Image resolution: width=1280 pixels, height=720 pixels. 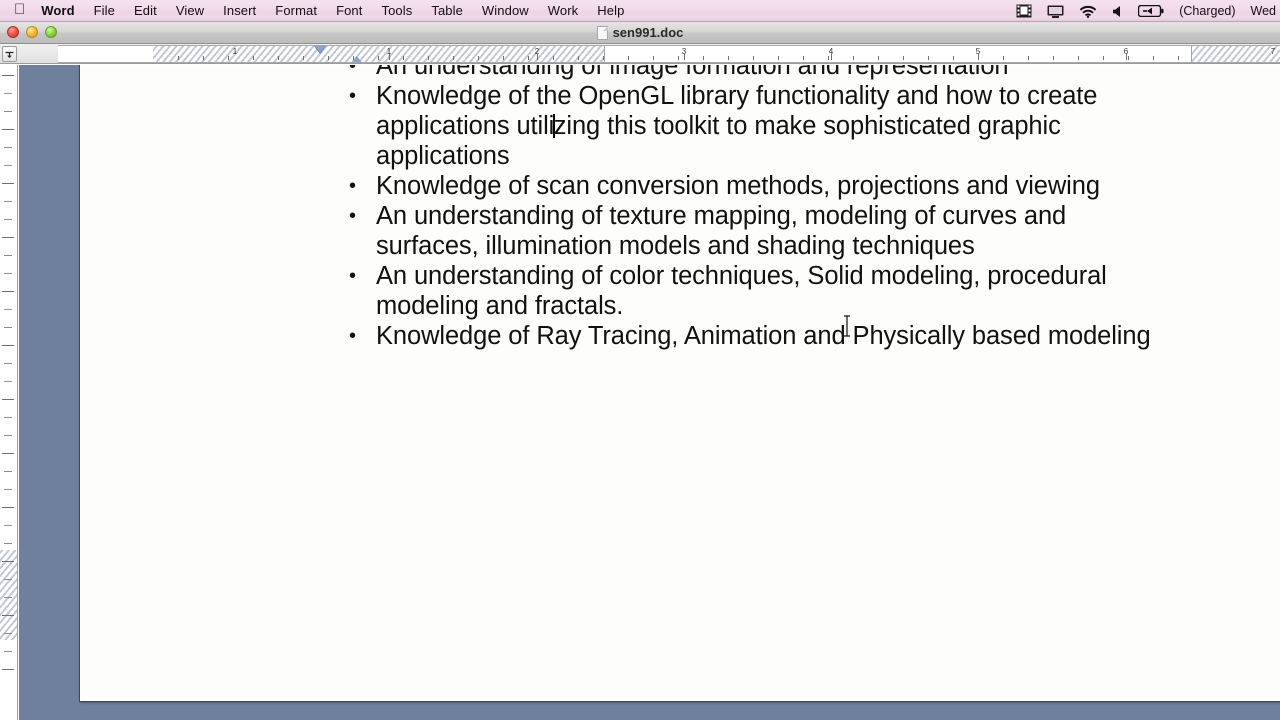 What do you see at coordinates (349, 10) in the screenshot?
I see `menu-item-font: Font` at bounding box center [349, 10].